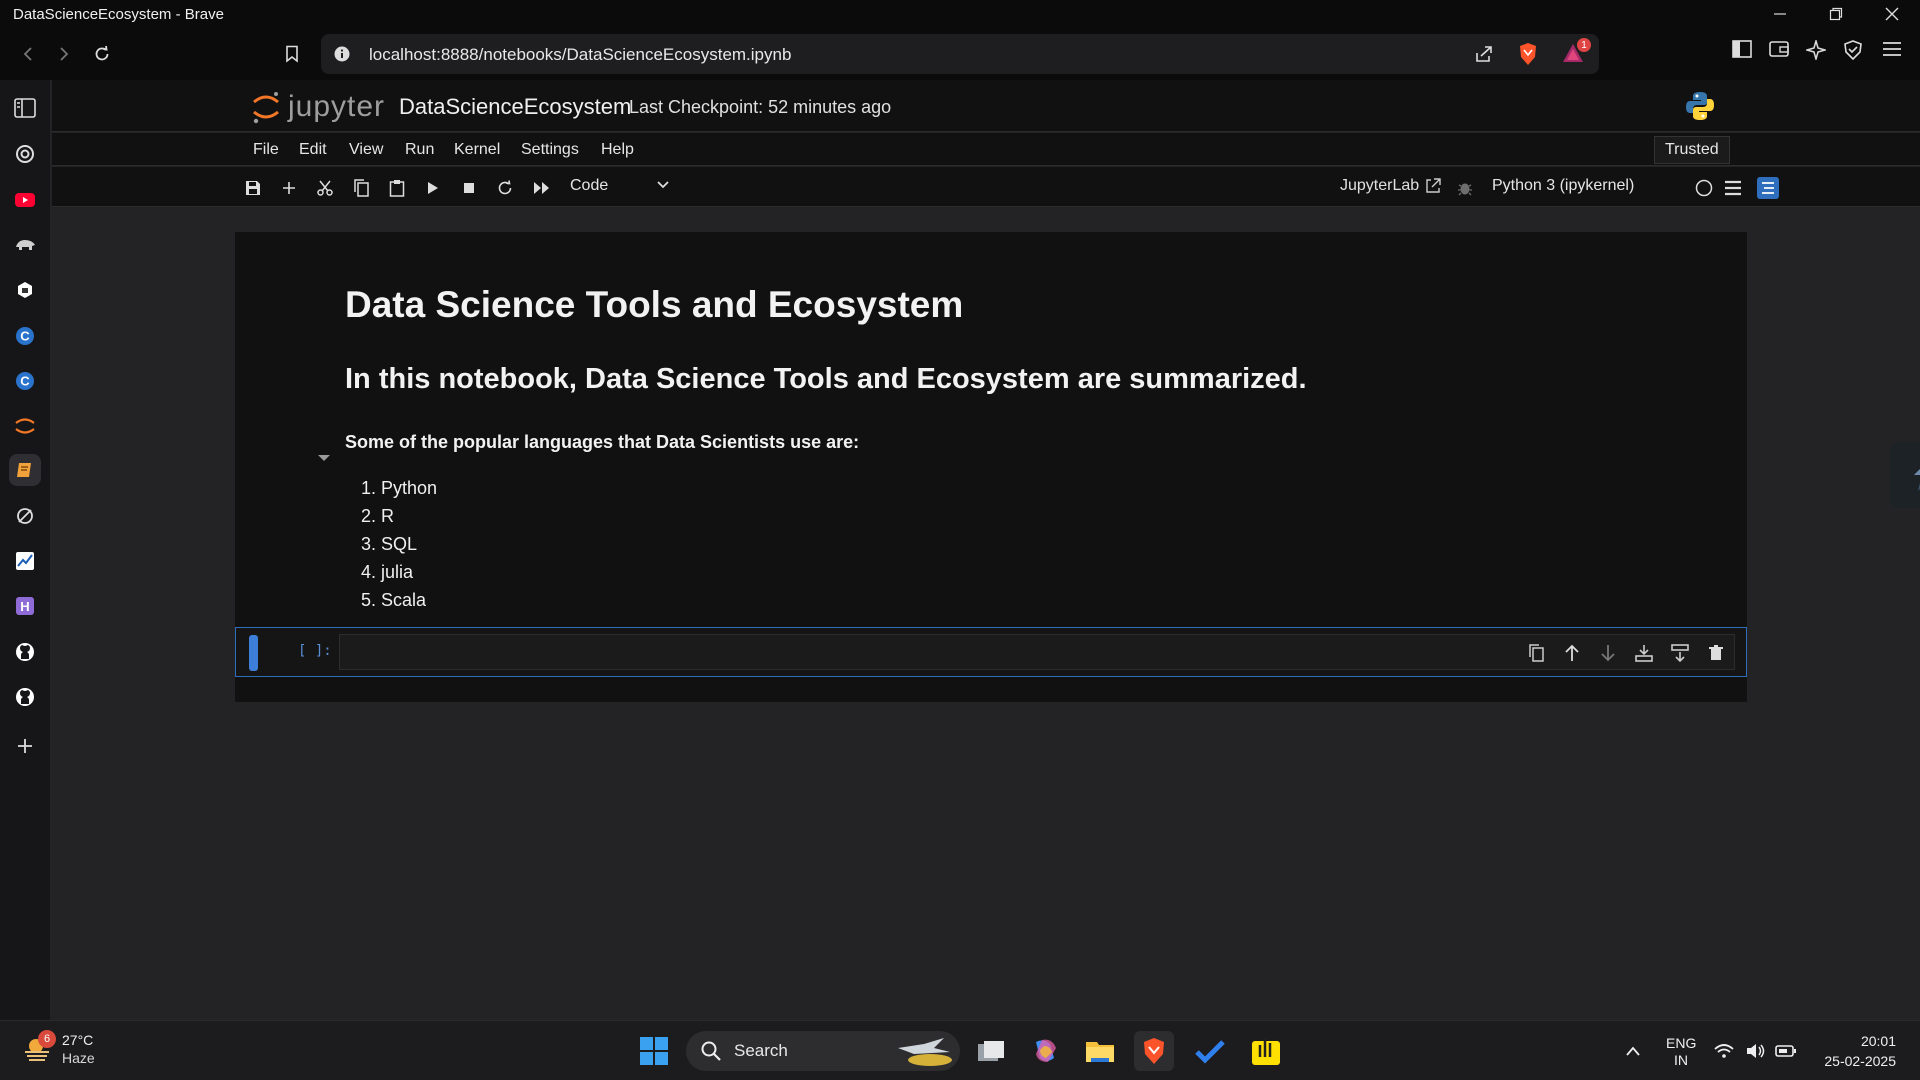 The width and height of the screenshot is (1920, 1080). Describe the element at coordinates (1786, 1051) in the screenshot. I see `battery-icon` at that location.